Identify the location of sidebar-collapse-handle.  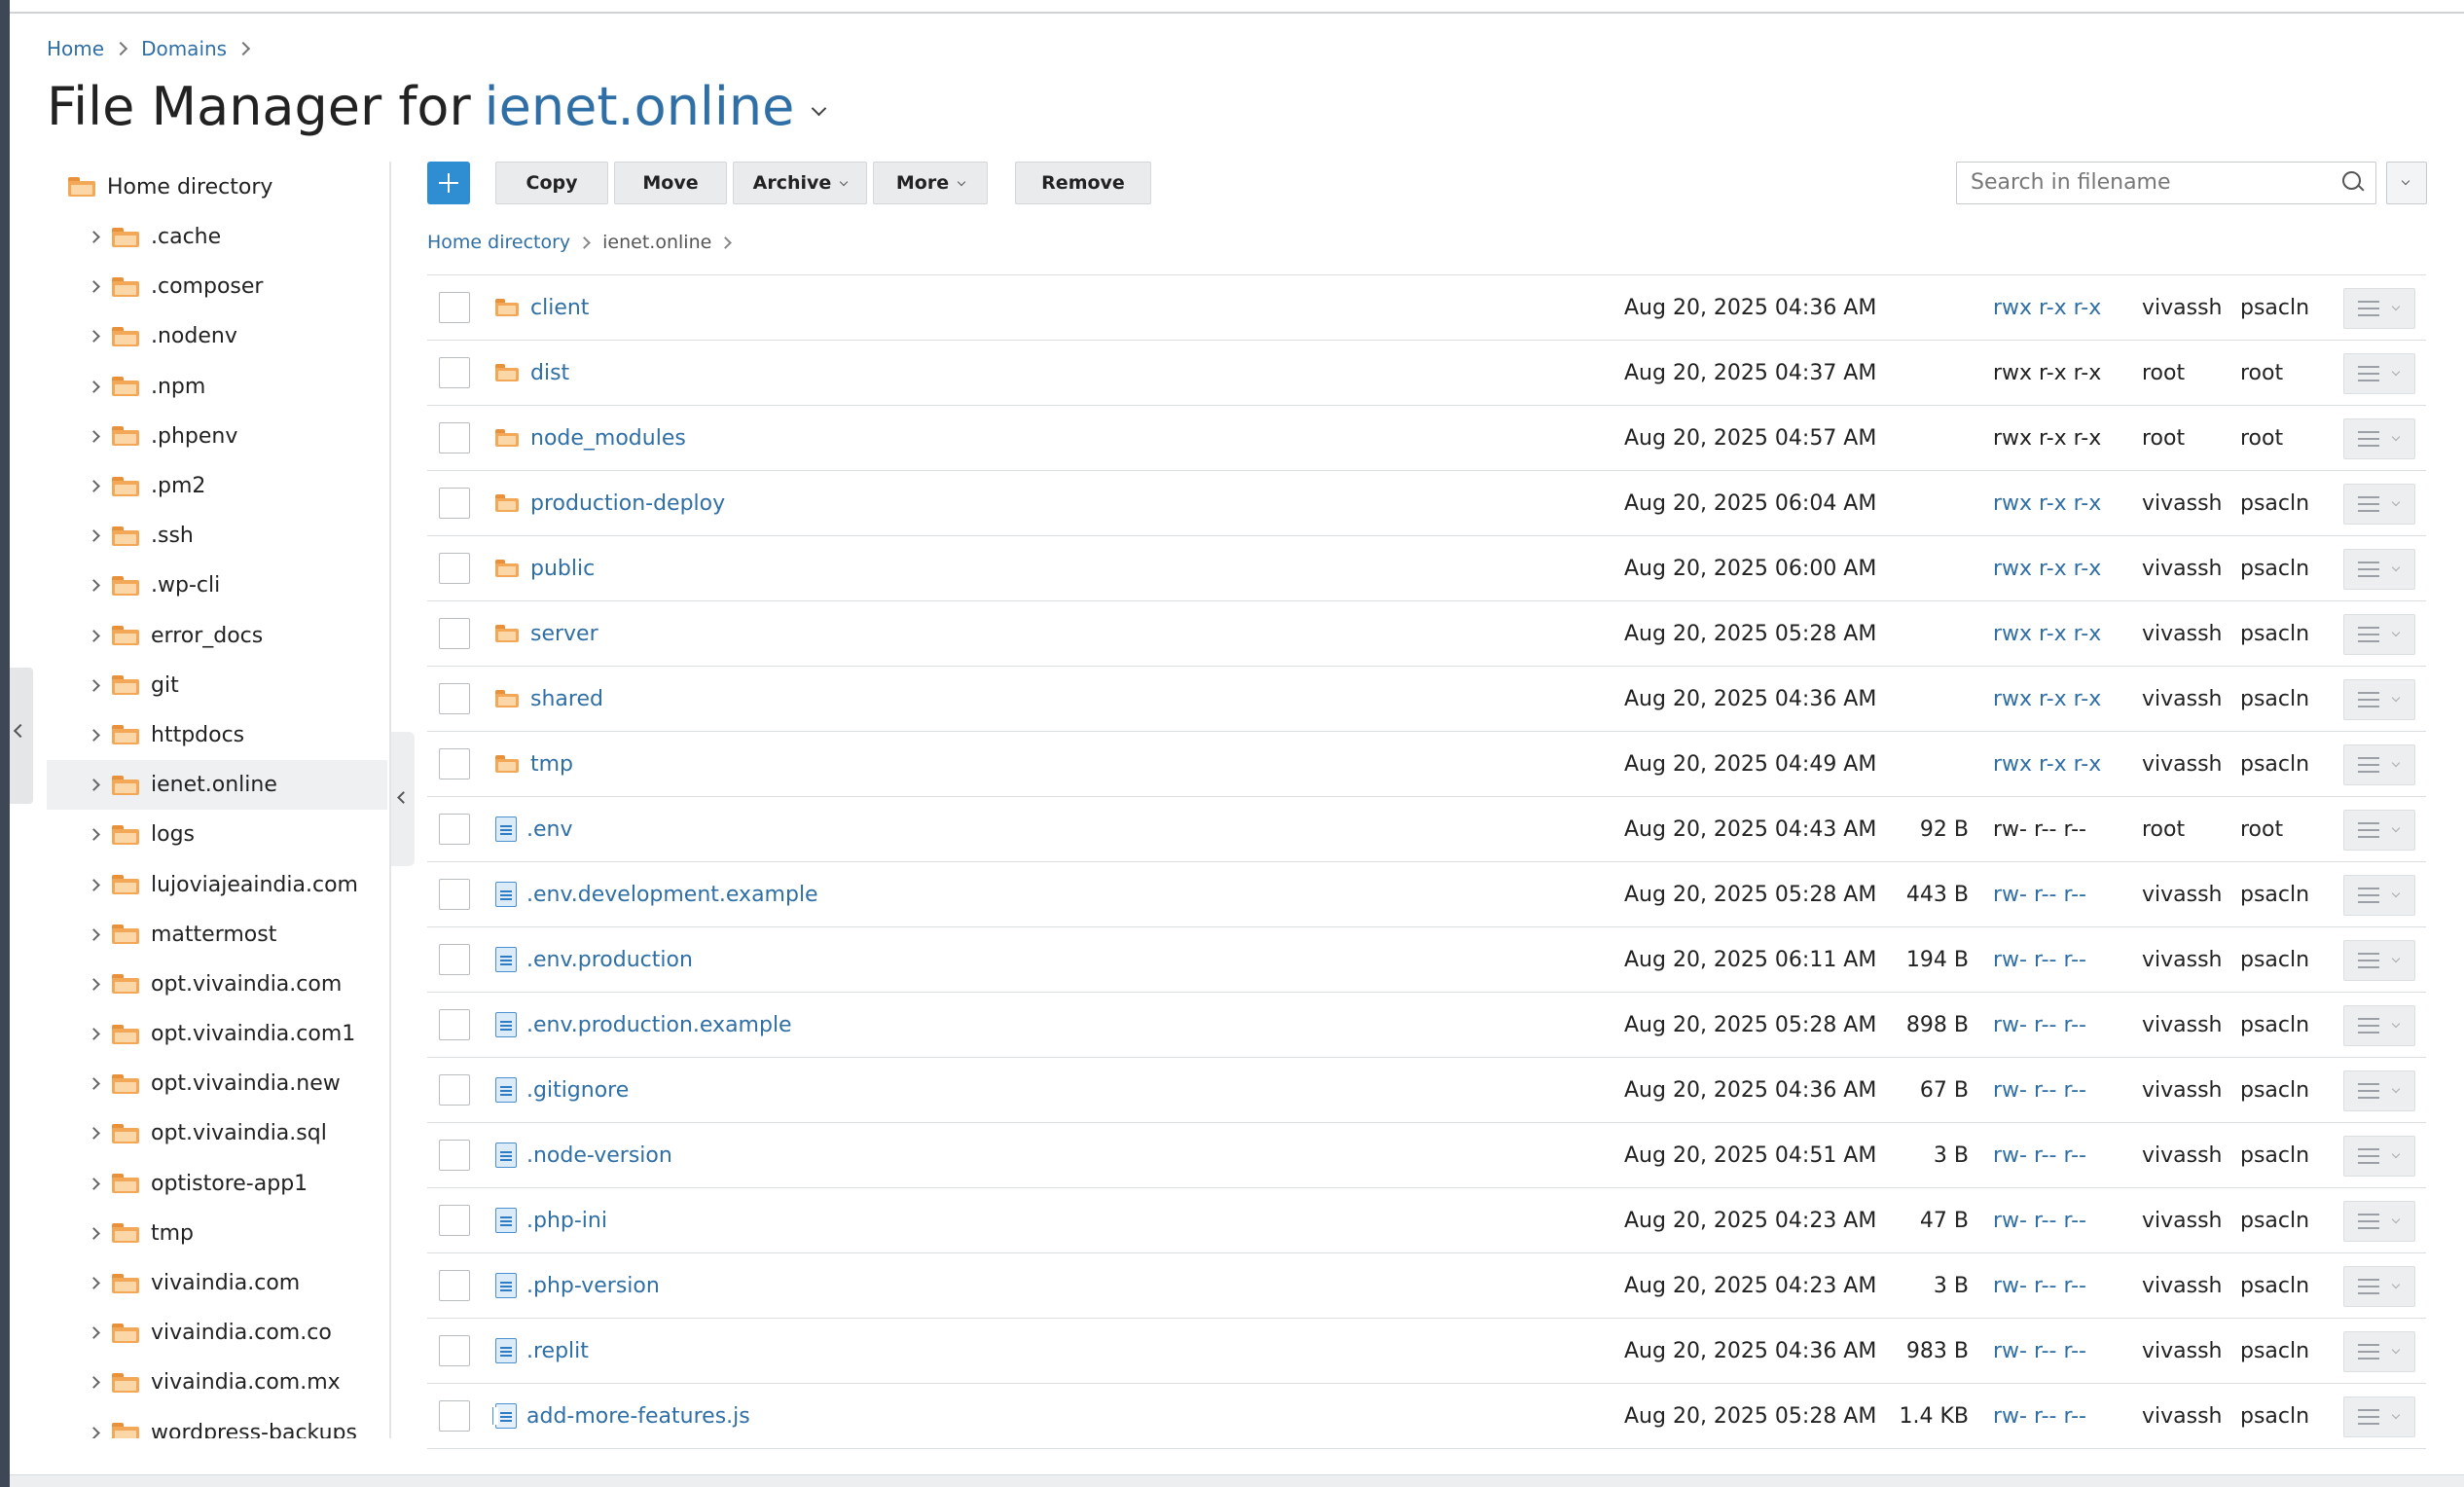
(21, 736).